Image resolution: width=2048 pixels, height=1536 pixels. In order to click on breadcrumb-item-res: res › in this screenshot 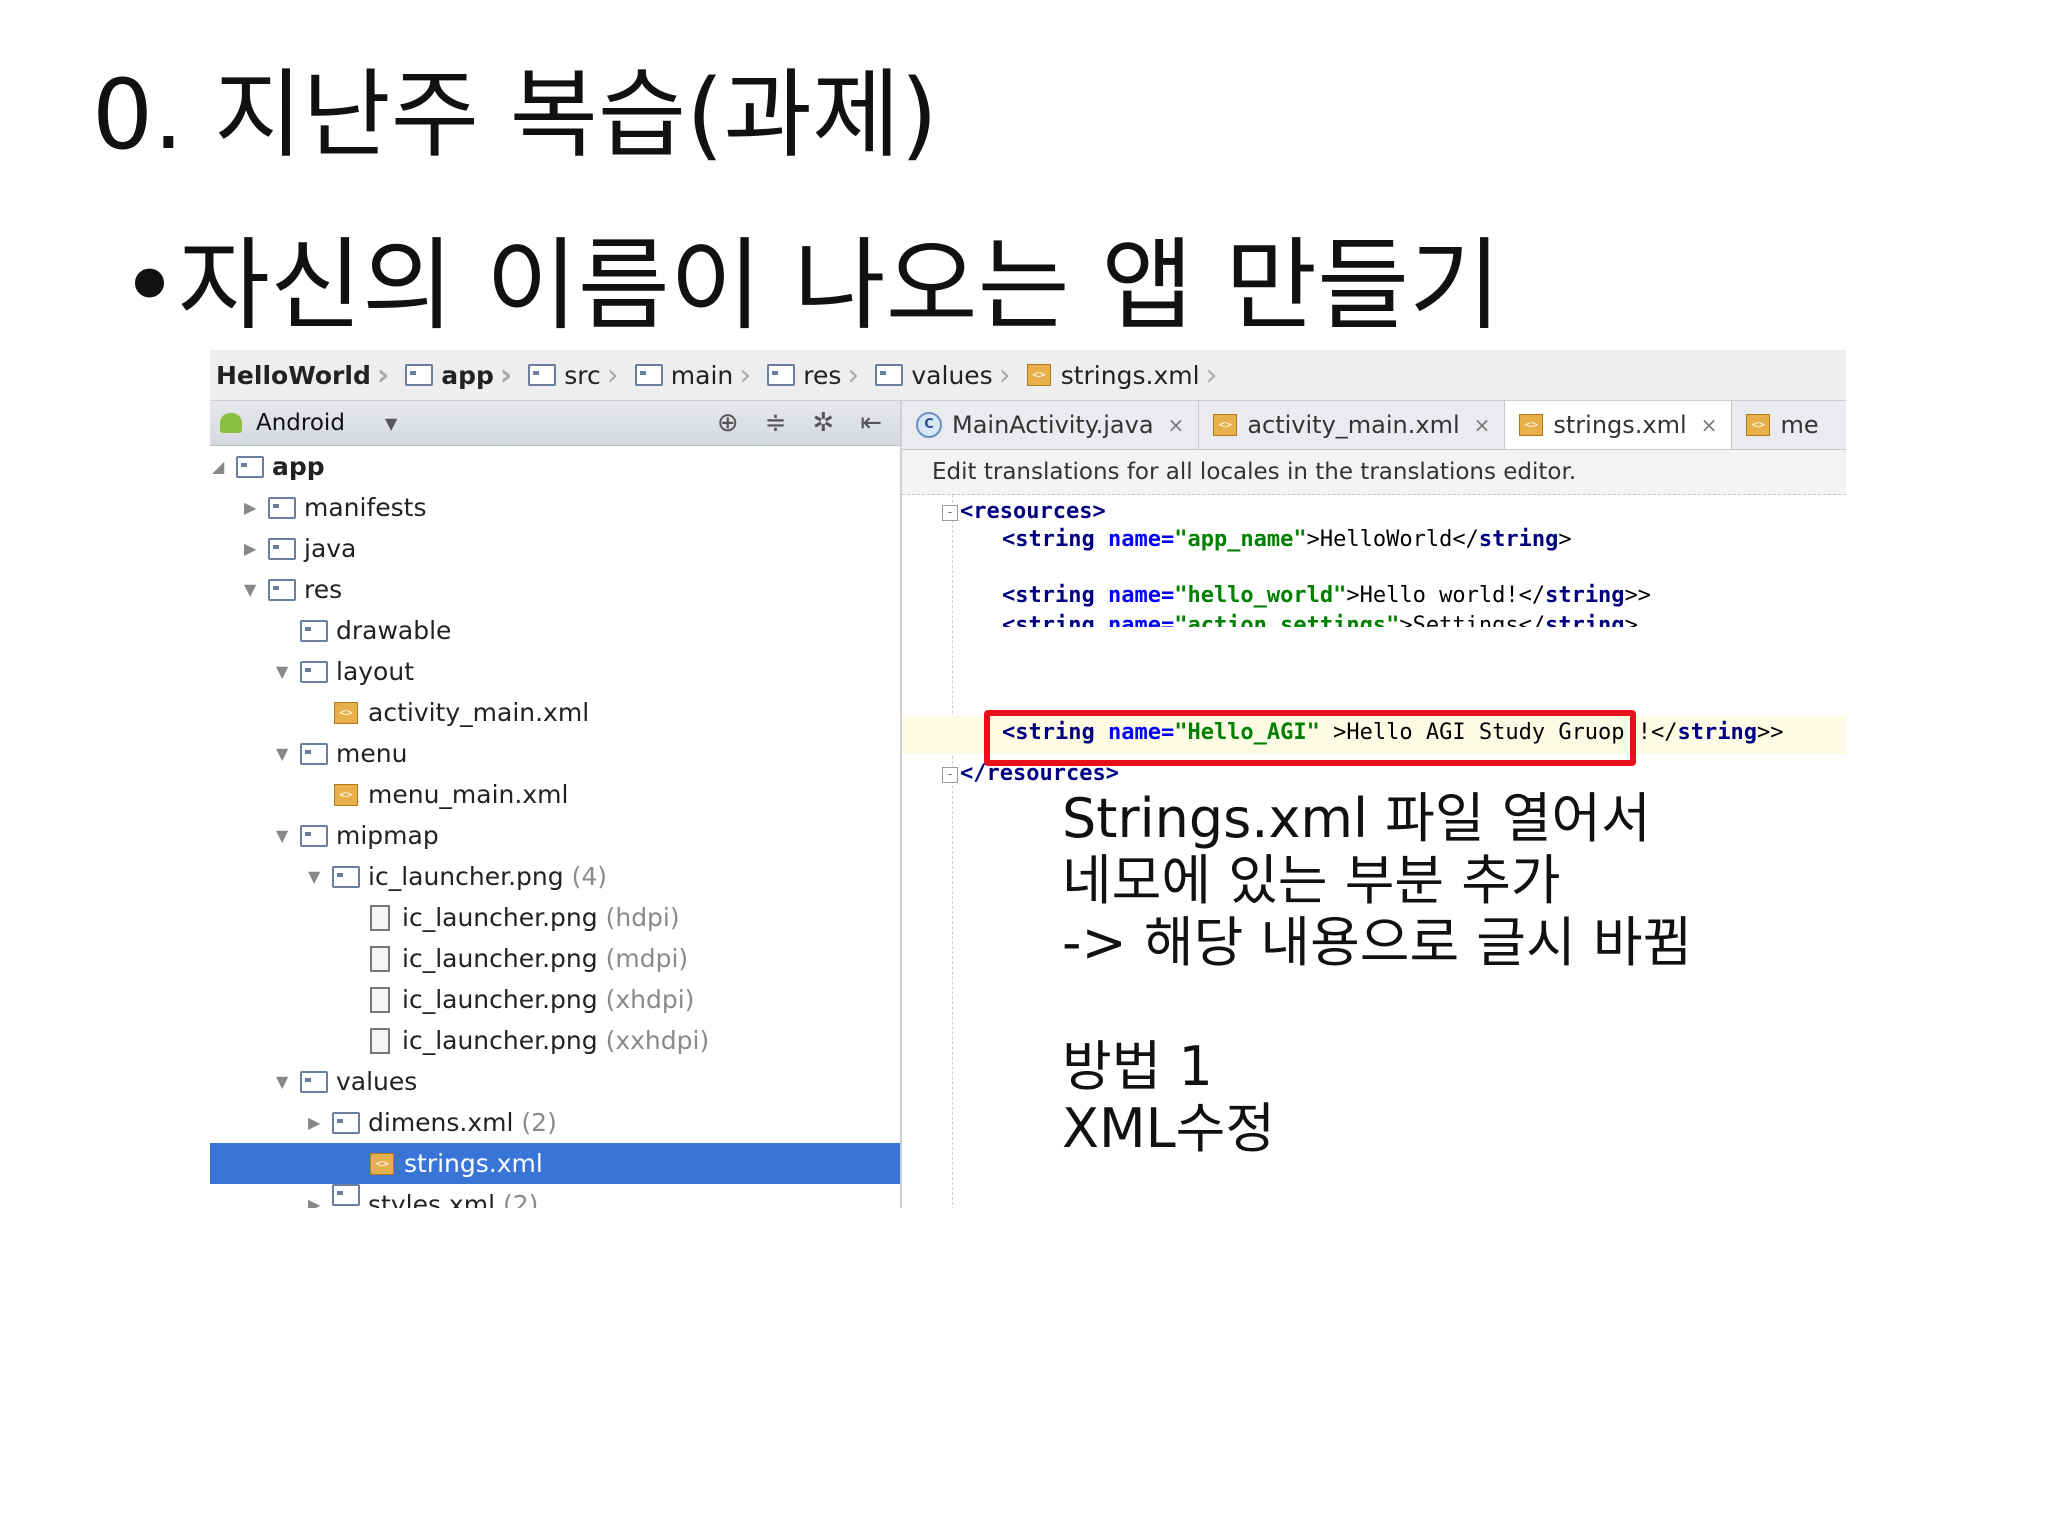, I will do `click(815, 375)`.